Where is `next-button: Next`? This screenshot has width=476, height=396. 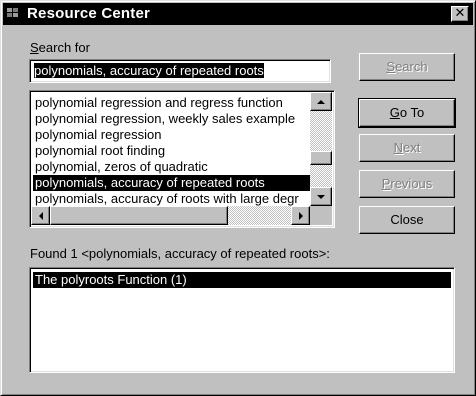
next-button: Next is located at coordinates (407, 148).